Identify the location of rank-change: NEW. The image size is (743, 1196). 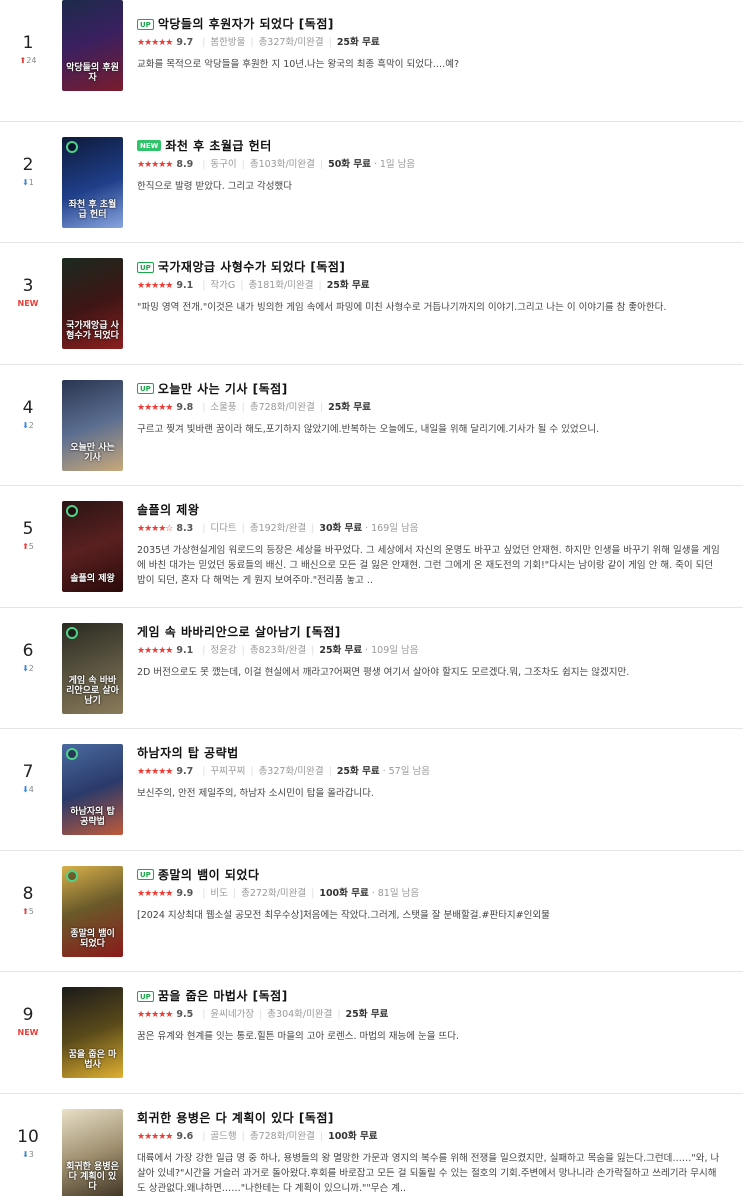
(28, 303).